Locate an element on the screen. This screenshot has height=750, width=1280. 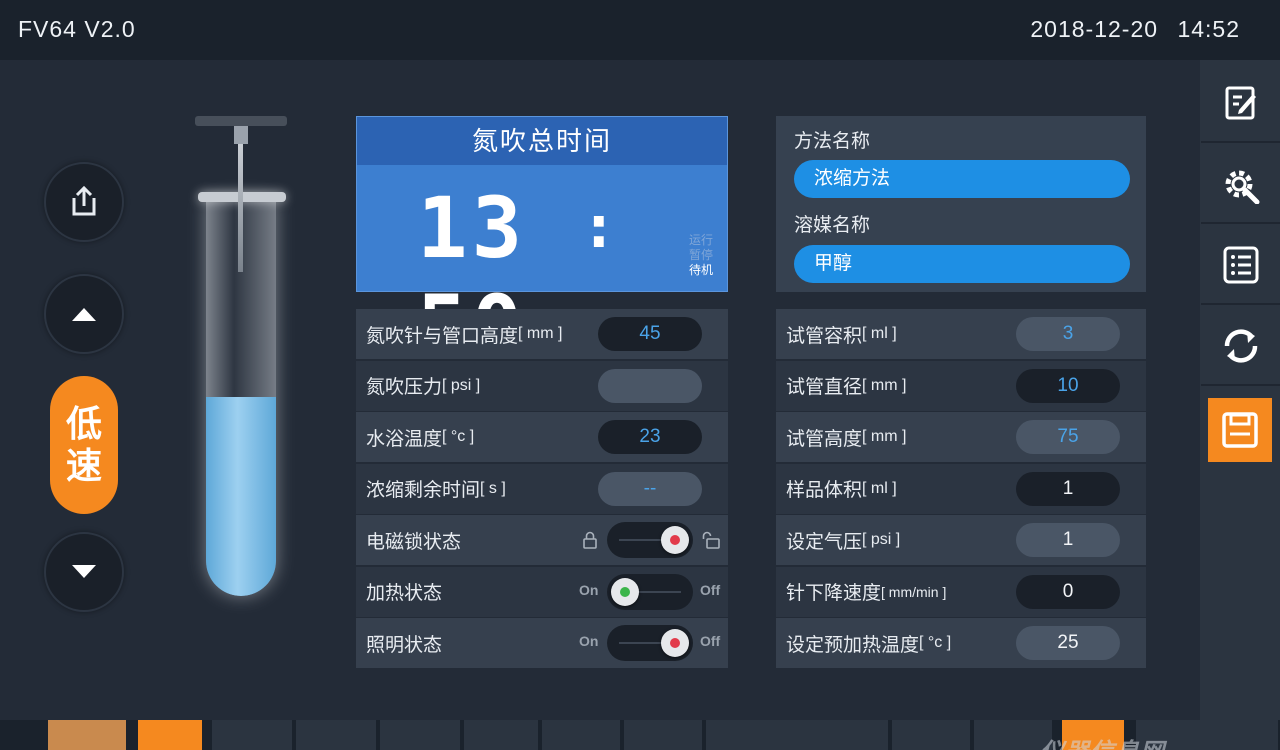
param-row: 浓缩剩余时间[ s ] -- is located at coordinates (542, 488).